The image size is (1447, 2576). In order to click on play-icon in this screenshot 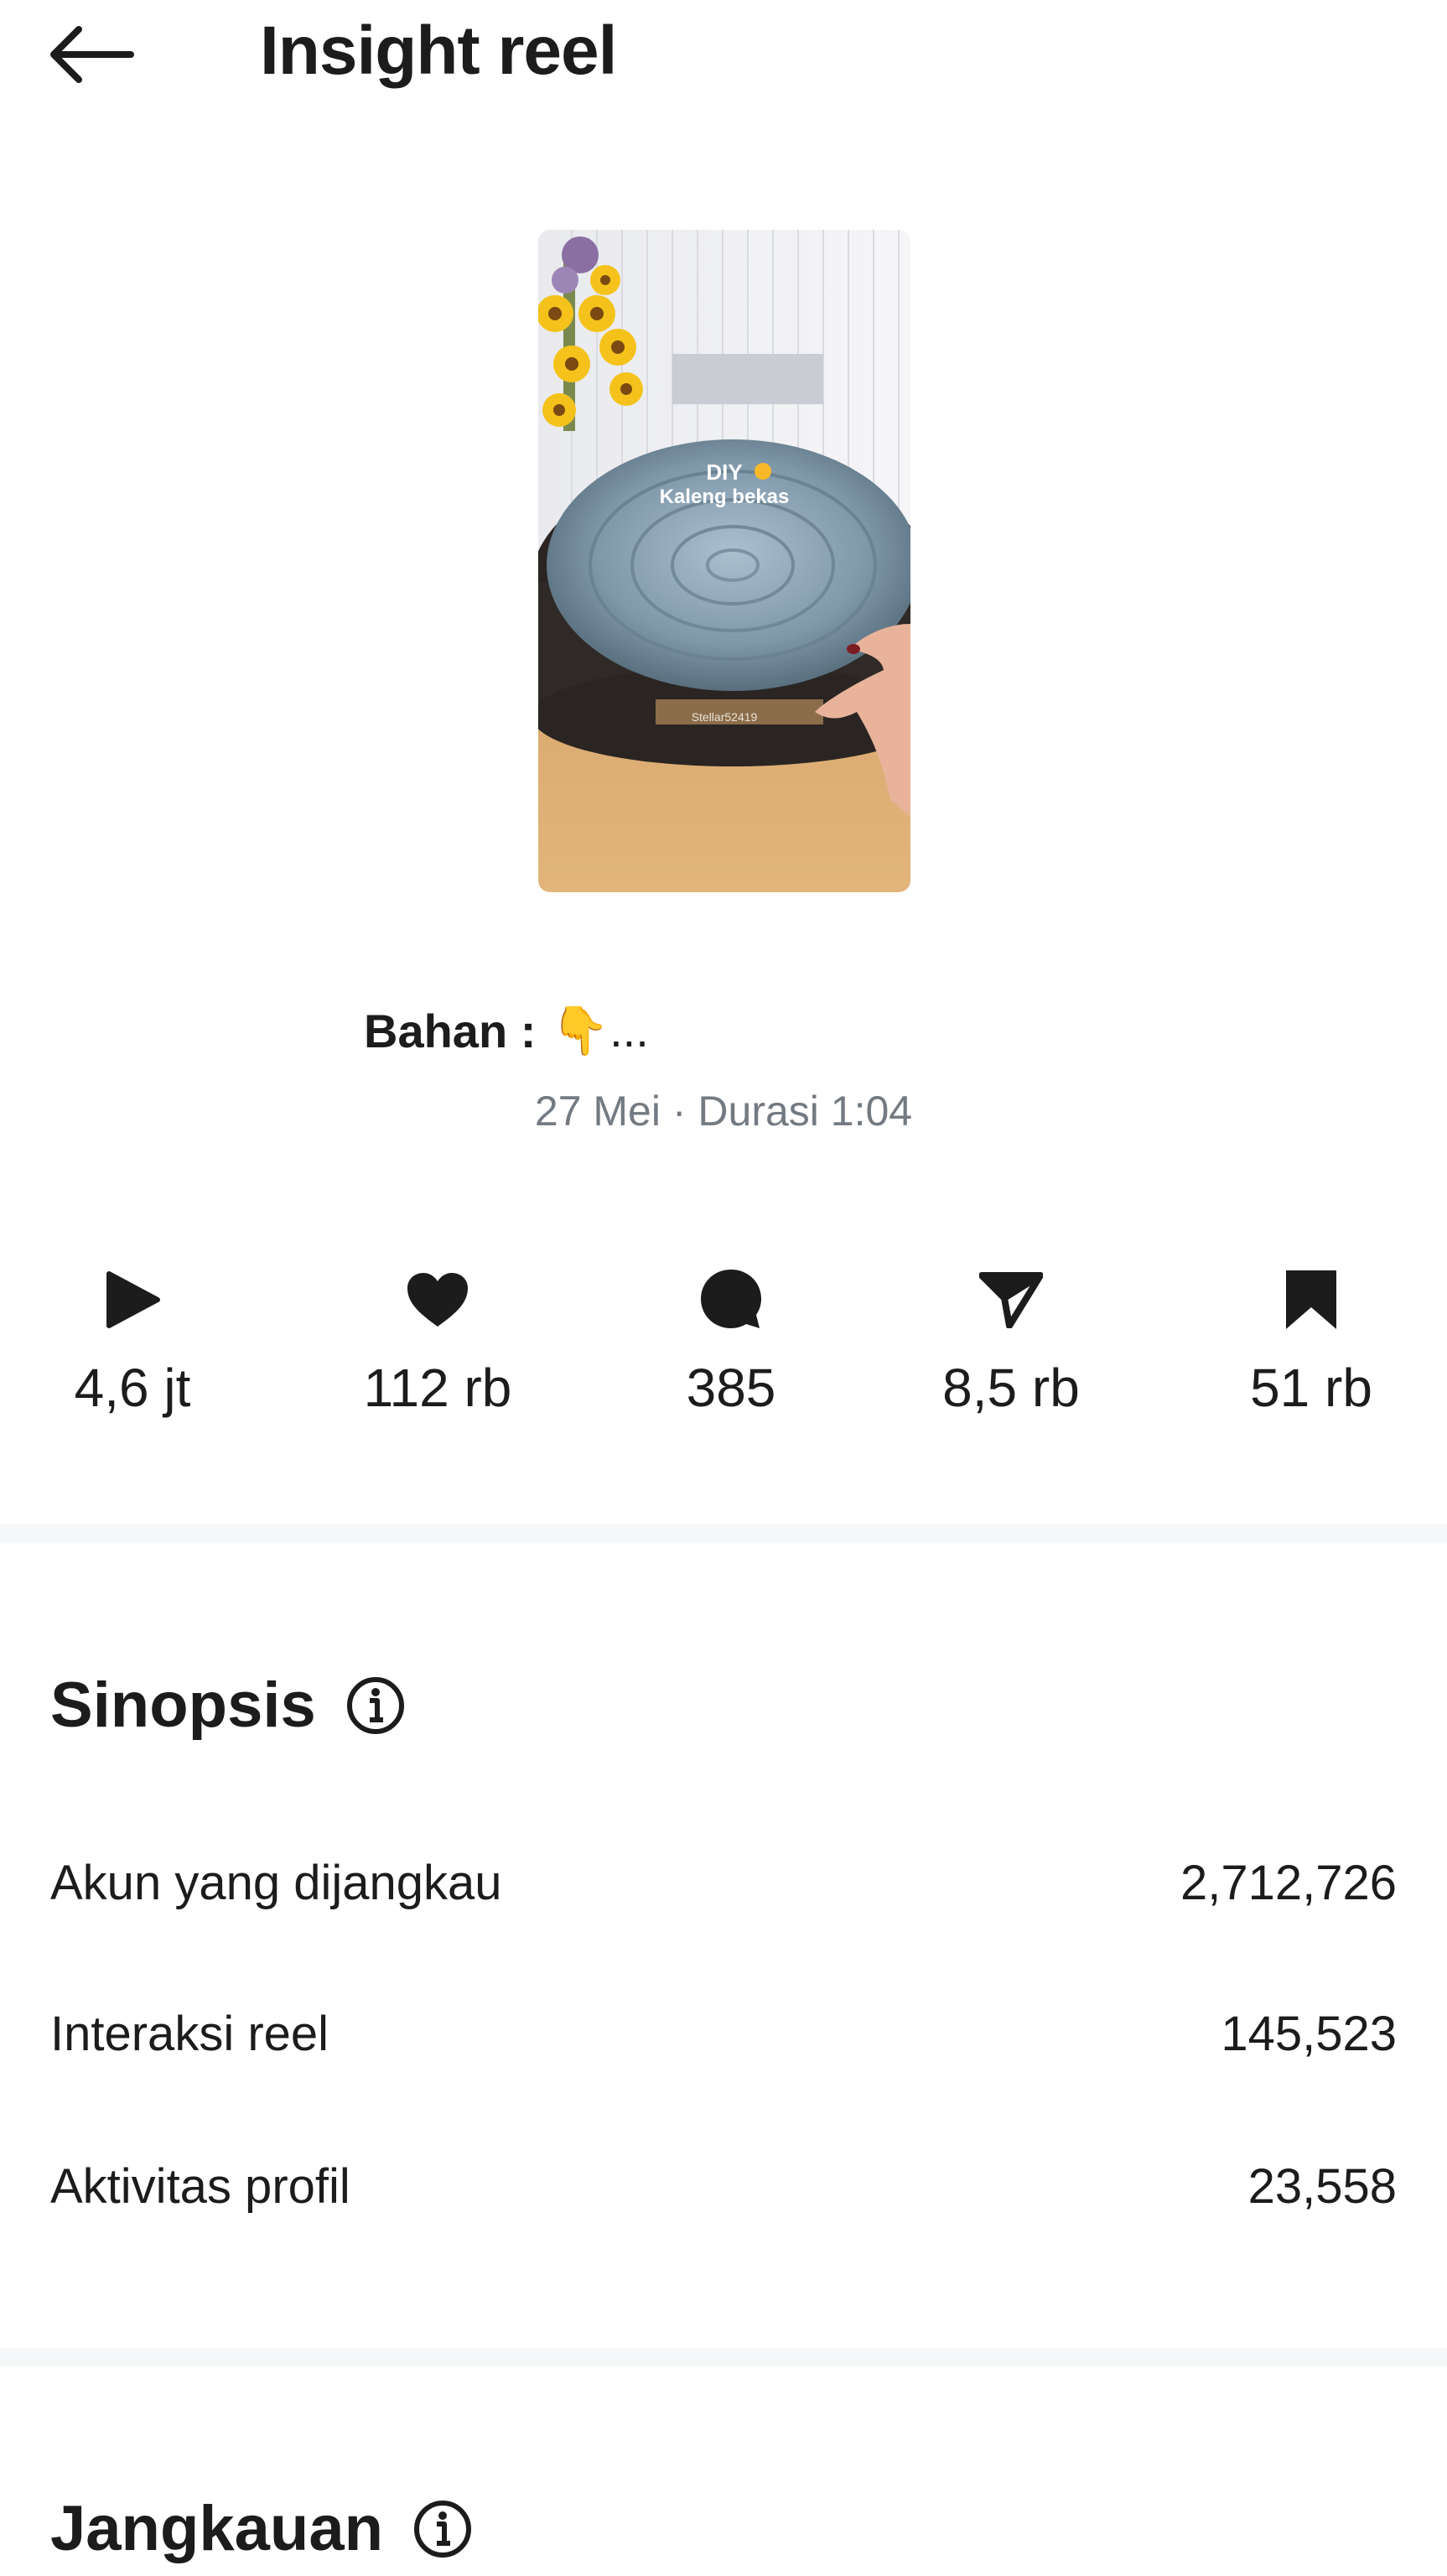, I will do `click(133, 1299)`.